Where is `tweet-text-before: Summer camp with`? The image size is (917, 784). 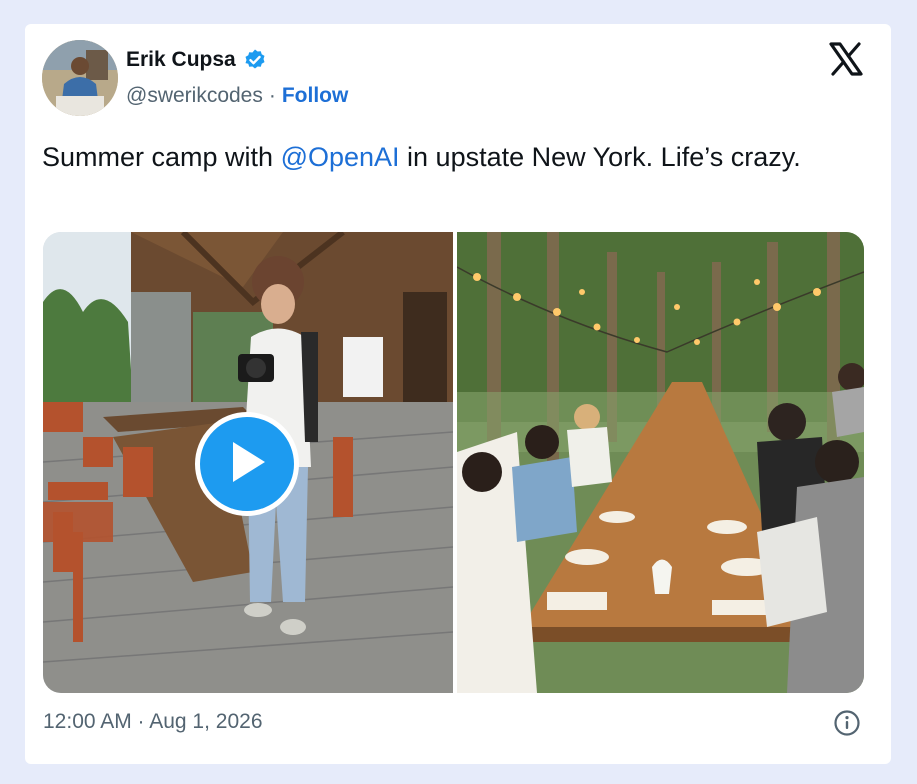 tweet-text-before: Summer camp with is located at coordinates (161, 157).